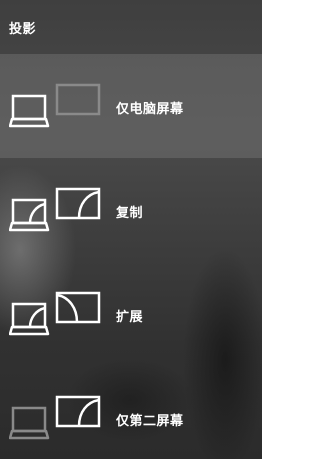 The width and height of the screenshot is (320, 459). Describe the element at coordinates (150, 109) in the screenshot. I see `option-label: 仅电脑屏幕` at that location.